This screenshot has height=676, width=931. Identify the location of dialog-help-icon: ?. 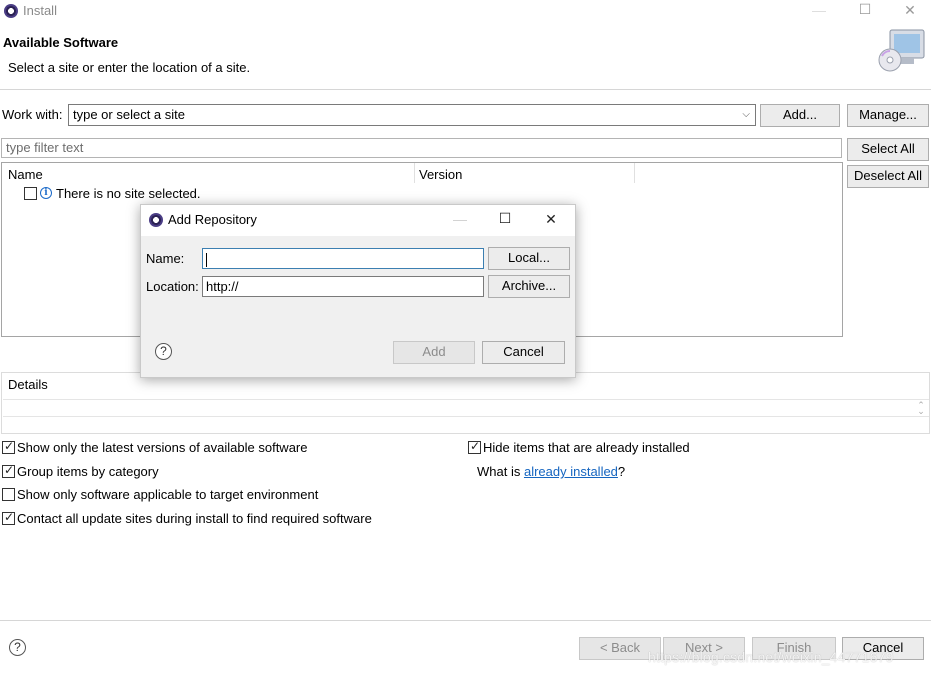
(163, 351).